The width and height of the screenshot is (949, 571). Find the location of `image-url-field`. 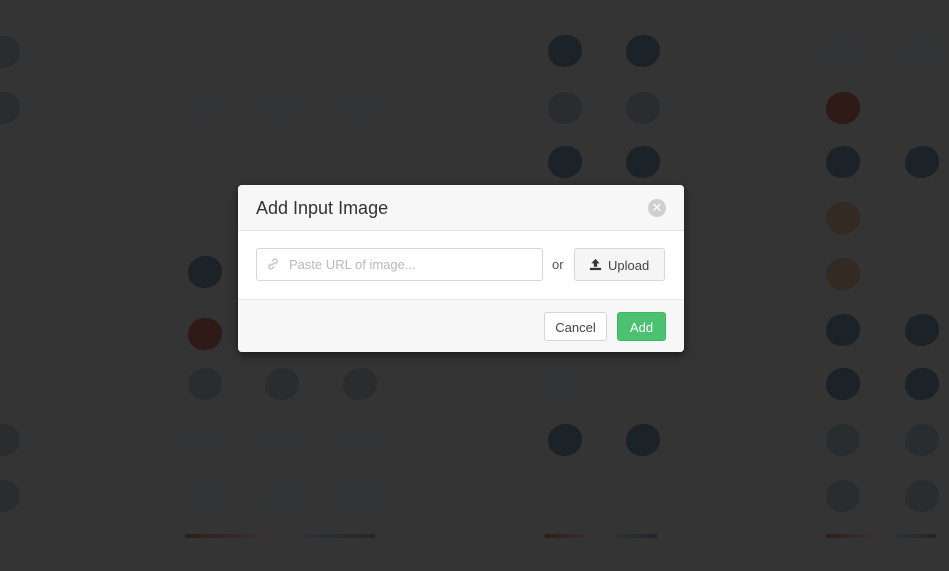

image-url-field is located at coordinates (399, 264).